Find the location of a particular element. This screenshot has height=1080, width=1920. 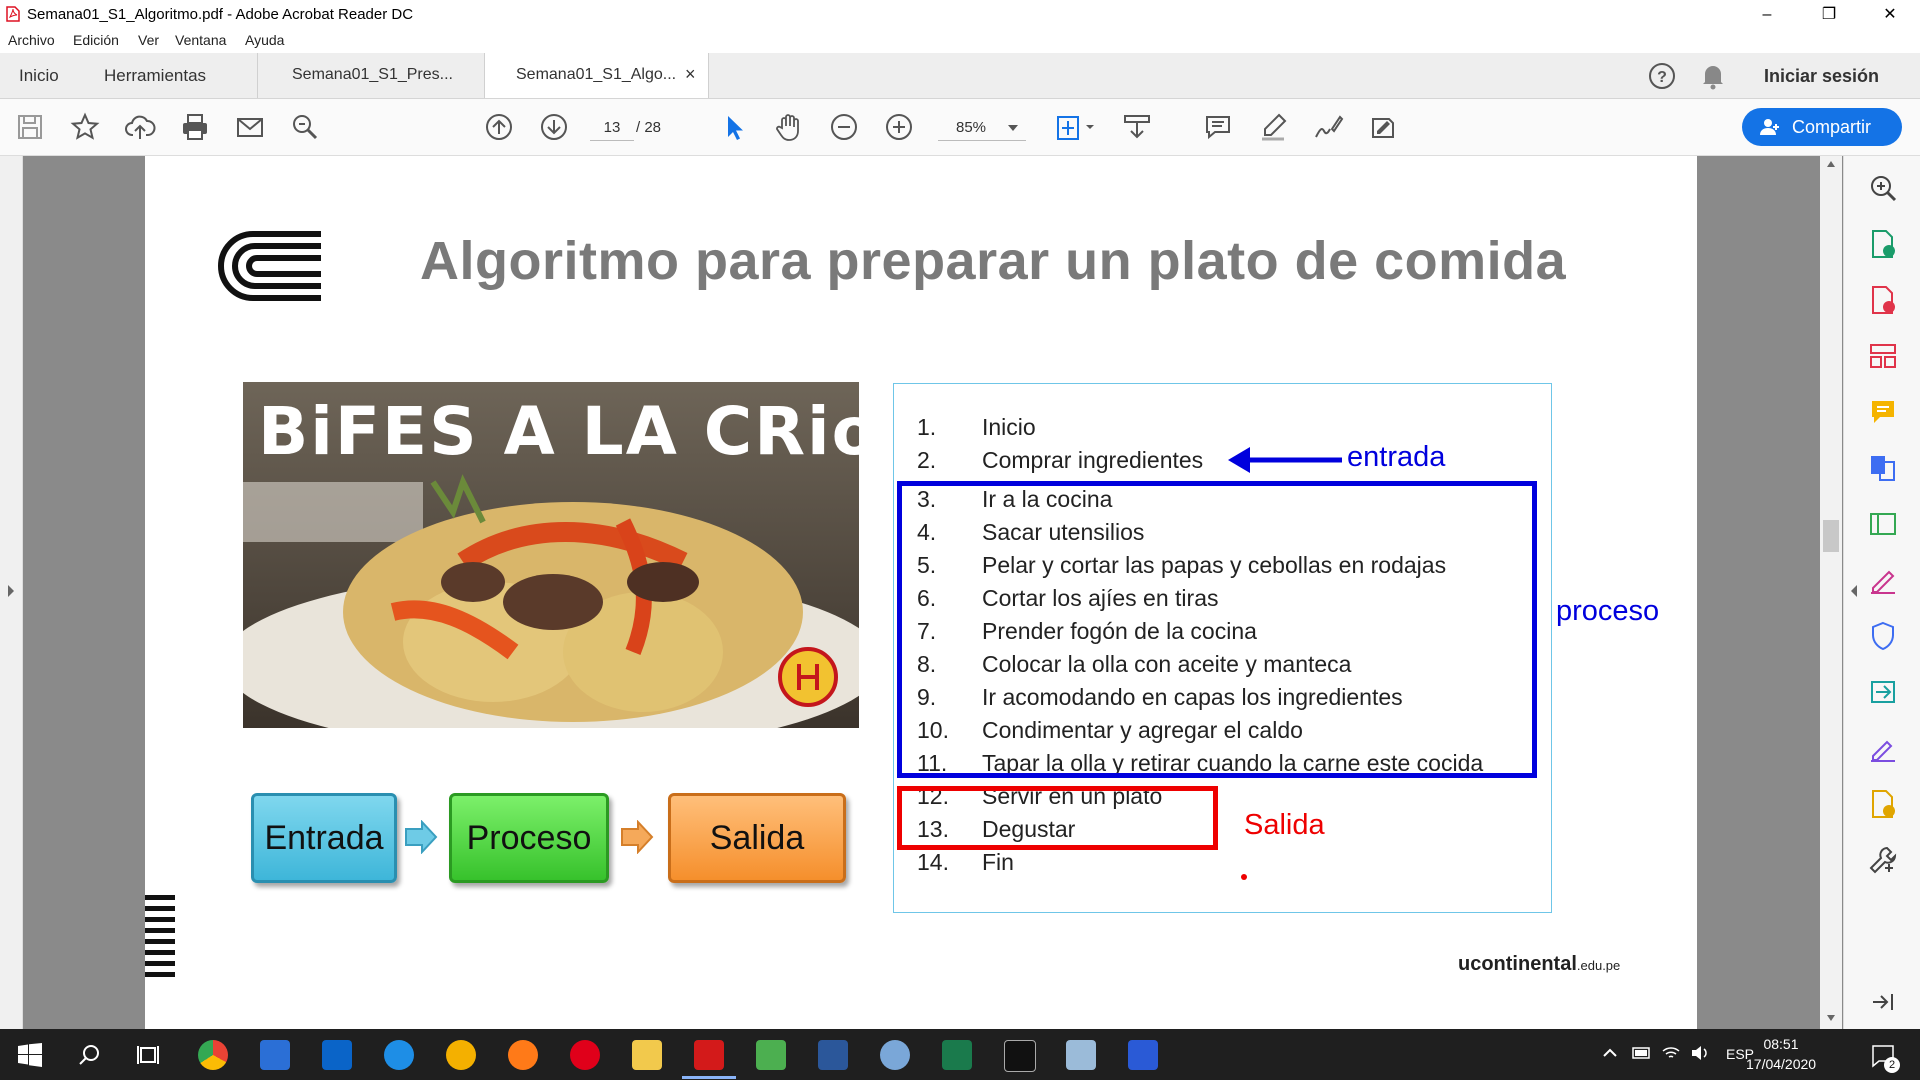

zoom-in-icon is located at coordinates (899, 127).